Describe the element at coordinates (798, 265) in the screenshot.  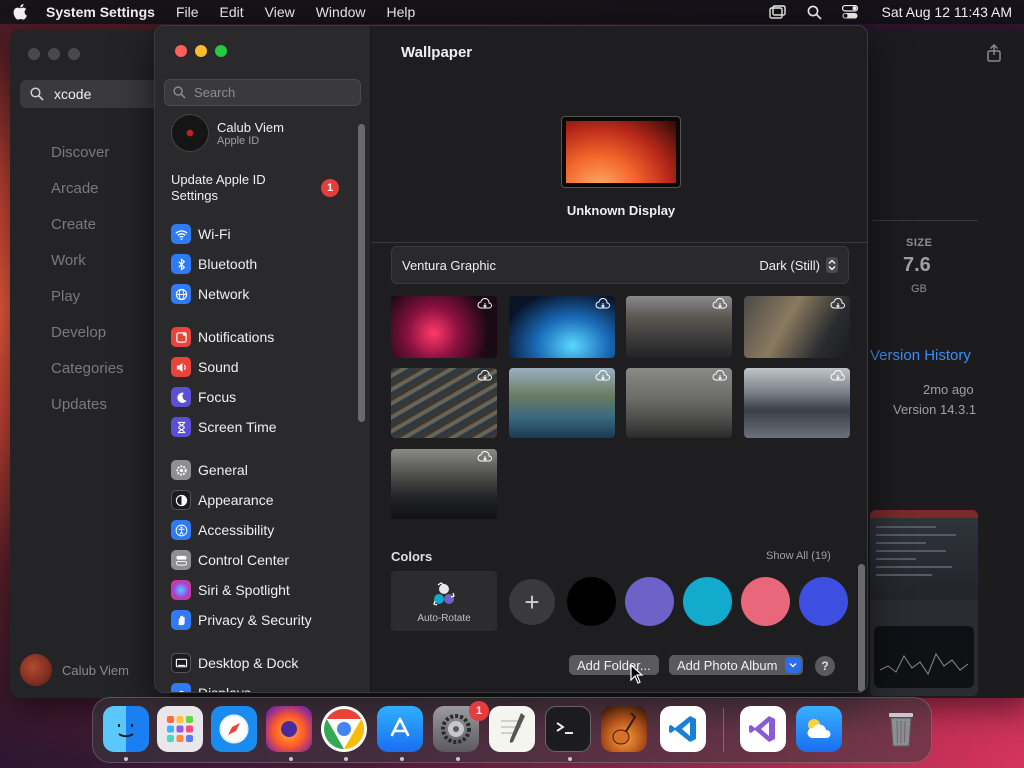
I see `appearance-mode-popup: Dark (Still)` at that location.